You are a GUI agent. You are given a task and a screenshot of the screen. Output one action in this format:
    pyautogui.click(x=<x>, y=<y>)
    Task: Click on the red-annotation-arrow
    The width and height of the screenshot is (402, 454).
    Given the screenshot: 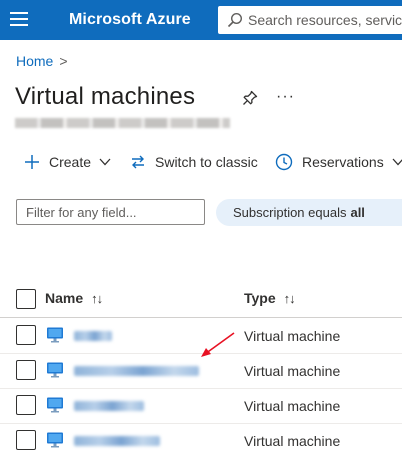 What is the action you would take?
    pyautogui.click(x=218, y=344)
    